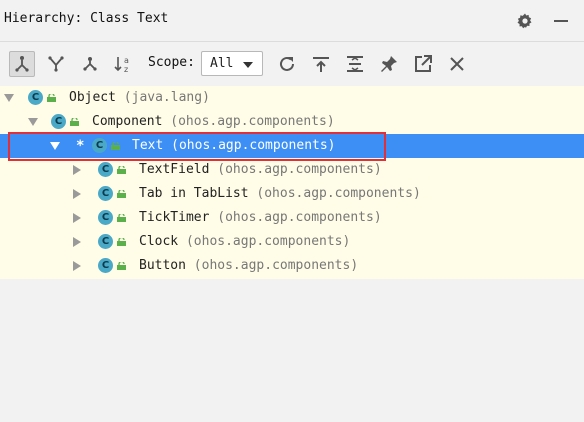 This screenshot has height=422, width=584. I want to click on title-bar: Hierarchy: Class Text, so click(292, 20).